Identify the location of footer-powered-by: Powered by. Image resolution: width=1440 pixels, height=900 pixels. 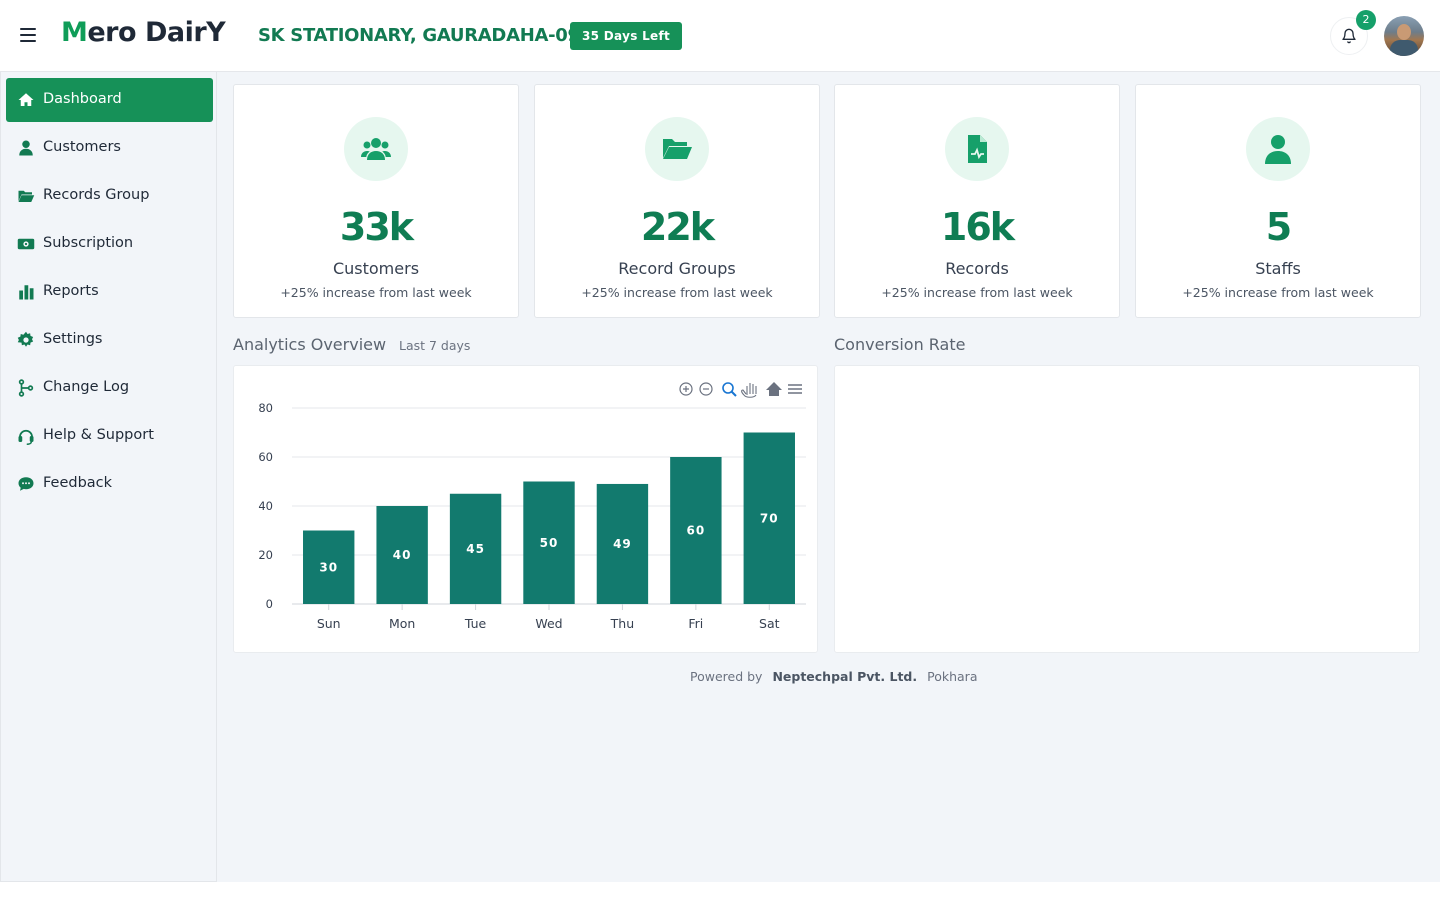
(726, 676).